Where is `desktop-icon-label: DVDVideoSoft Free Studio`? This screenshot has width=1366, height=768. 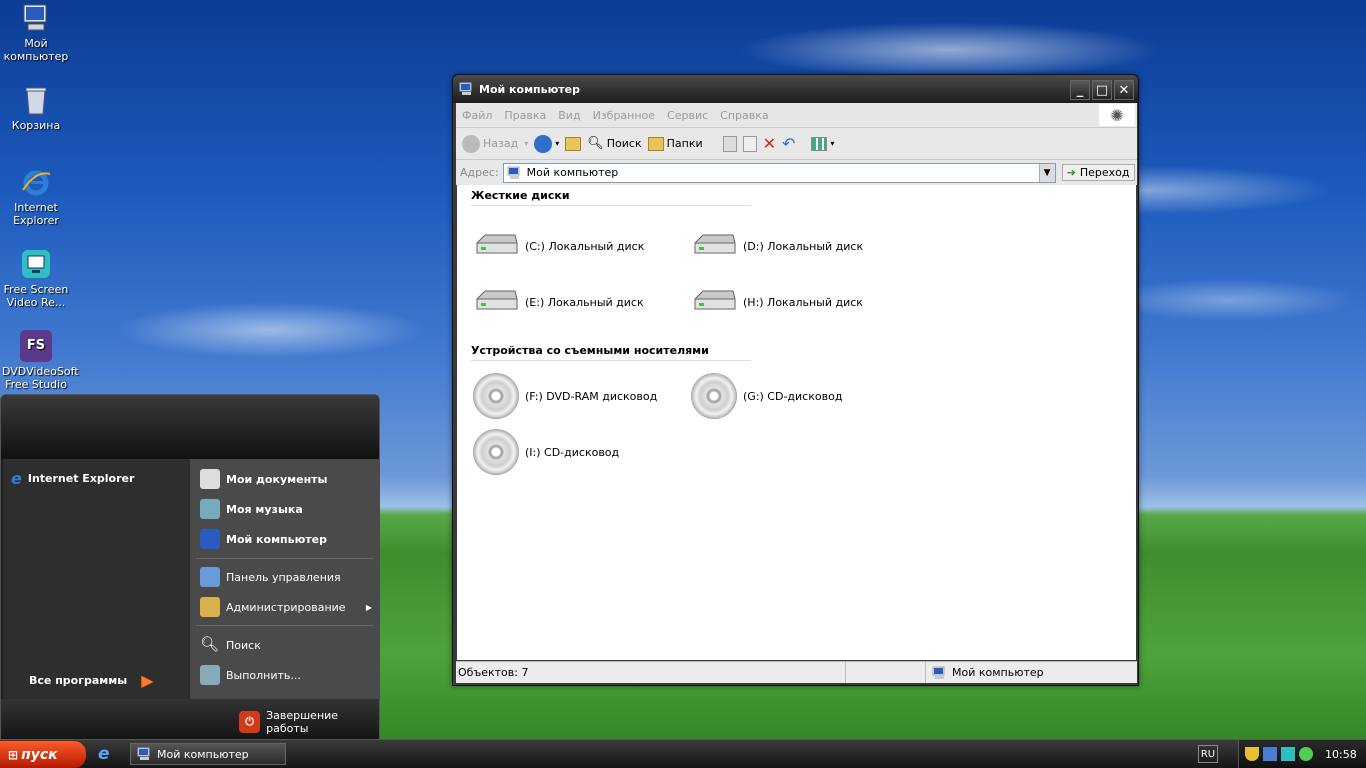
desktop-icon-label: DVDVideoSoft Free Studio is located at coordinates (40, 378).